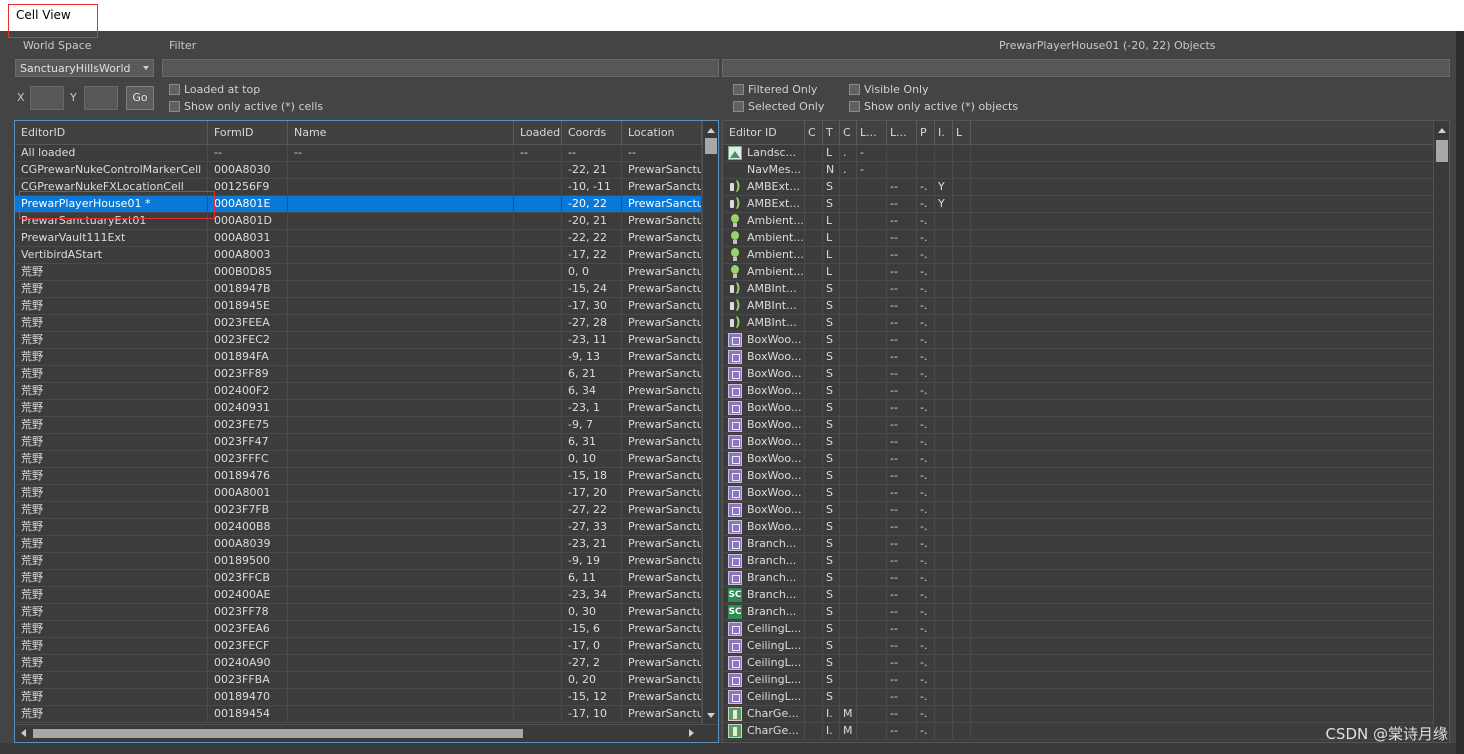 The height and width of the screenshot is (754, 1464). Describe the element at coordinates (358, 153) in the screenshot. I see `table-row: All loaded -- -- -- -- --` at that location.